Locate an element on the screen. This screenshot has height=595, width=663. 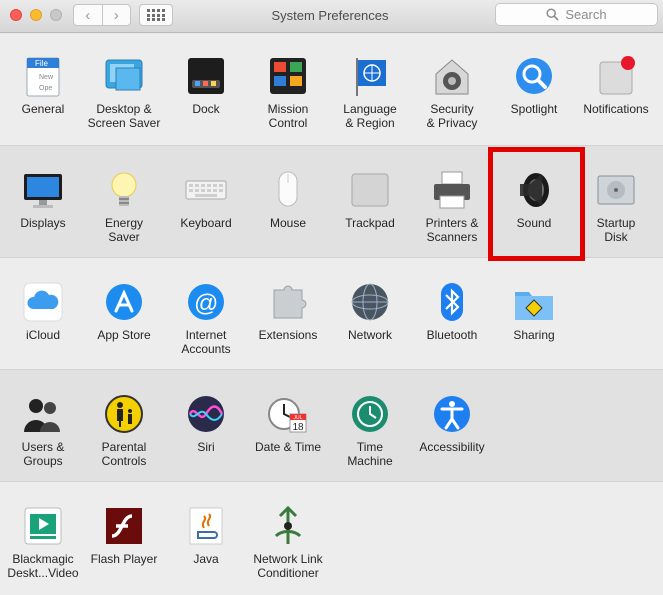
zoom-button is located at coordinates (56, 15).